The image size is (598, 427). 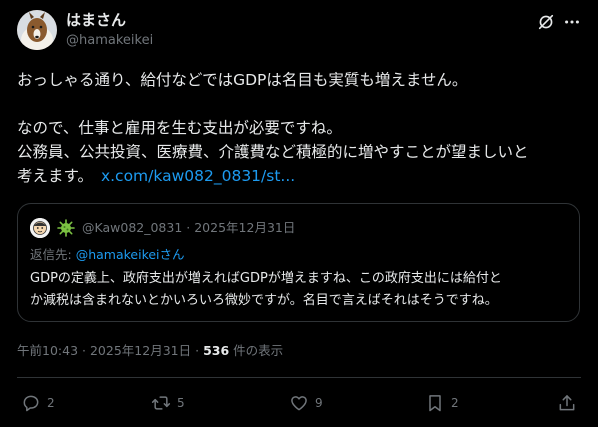 I want to click on like-button: 9, so click(x=306, y=403).